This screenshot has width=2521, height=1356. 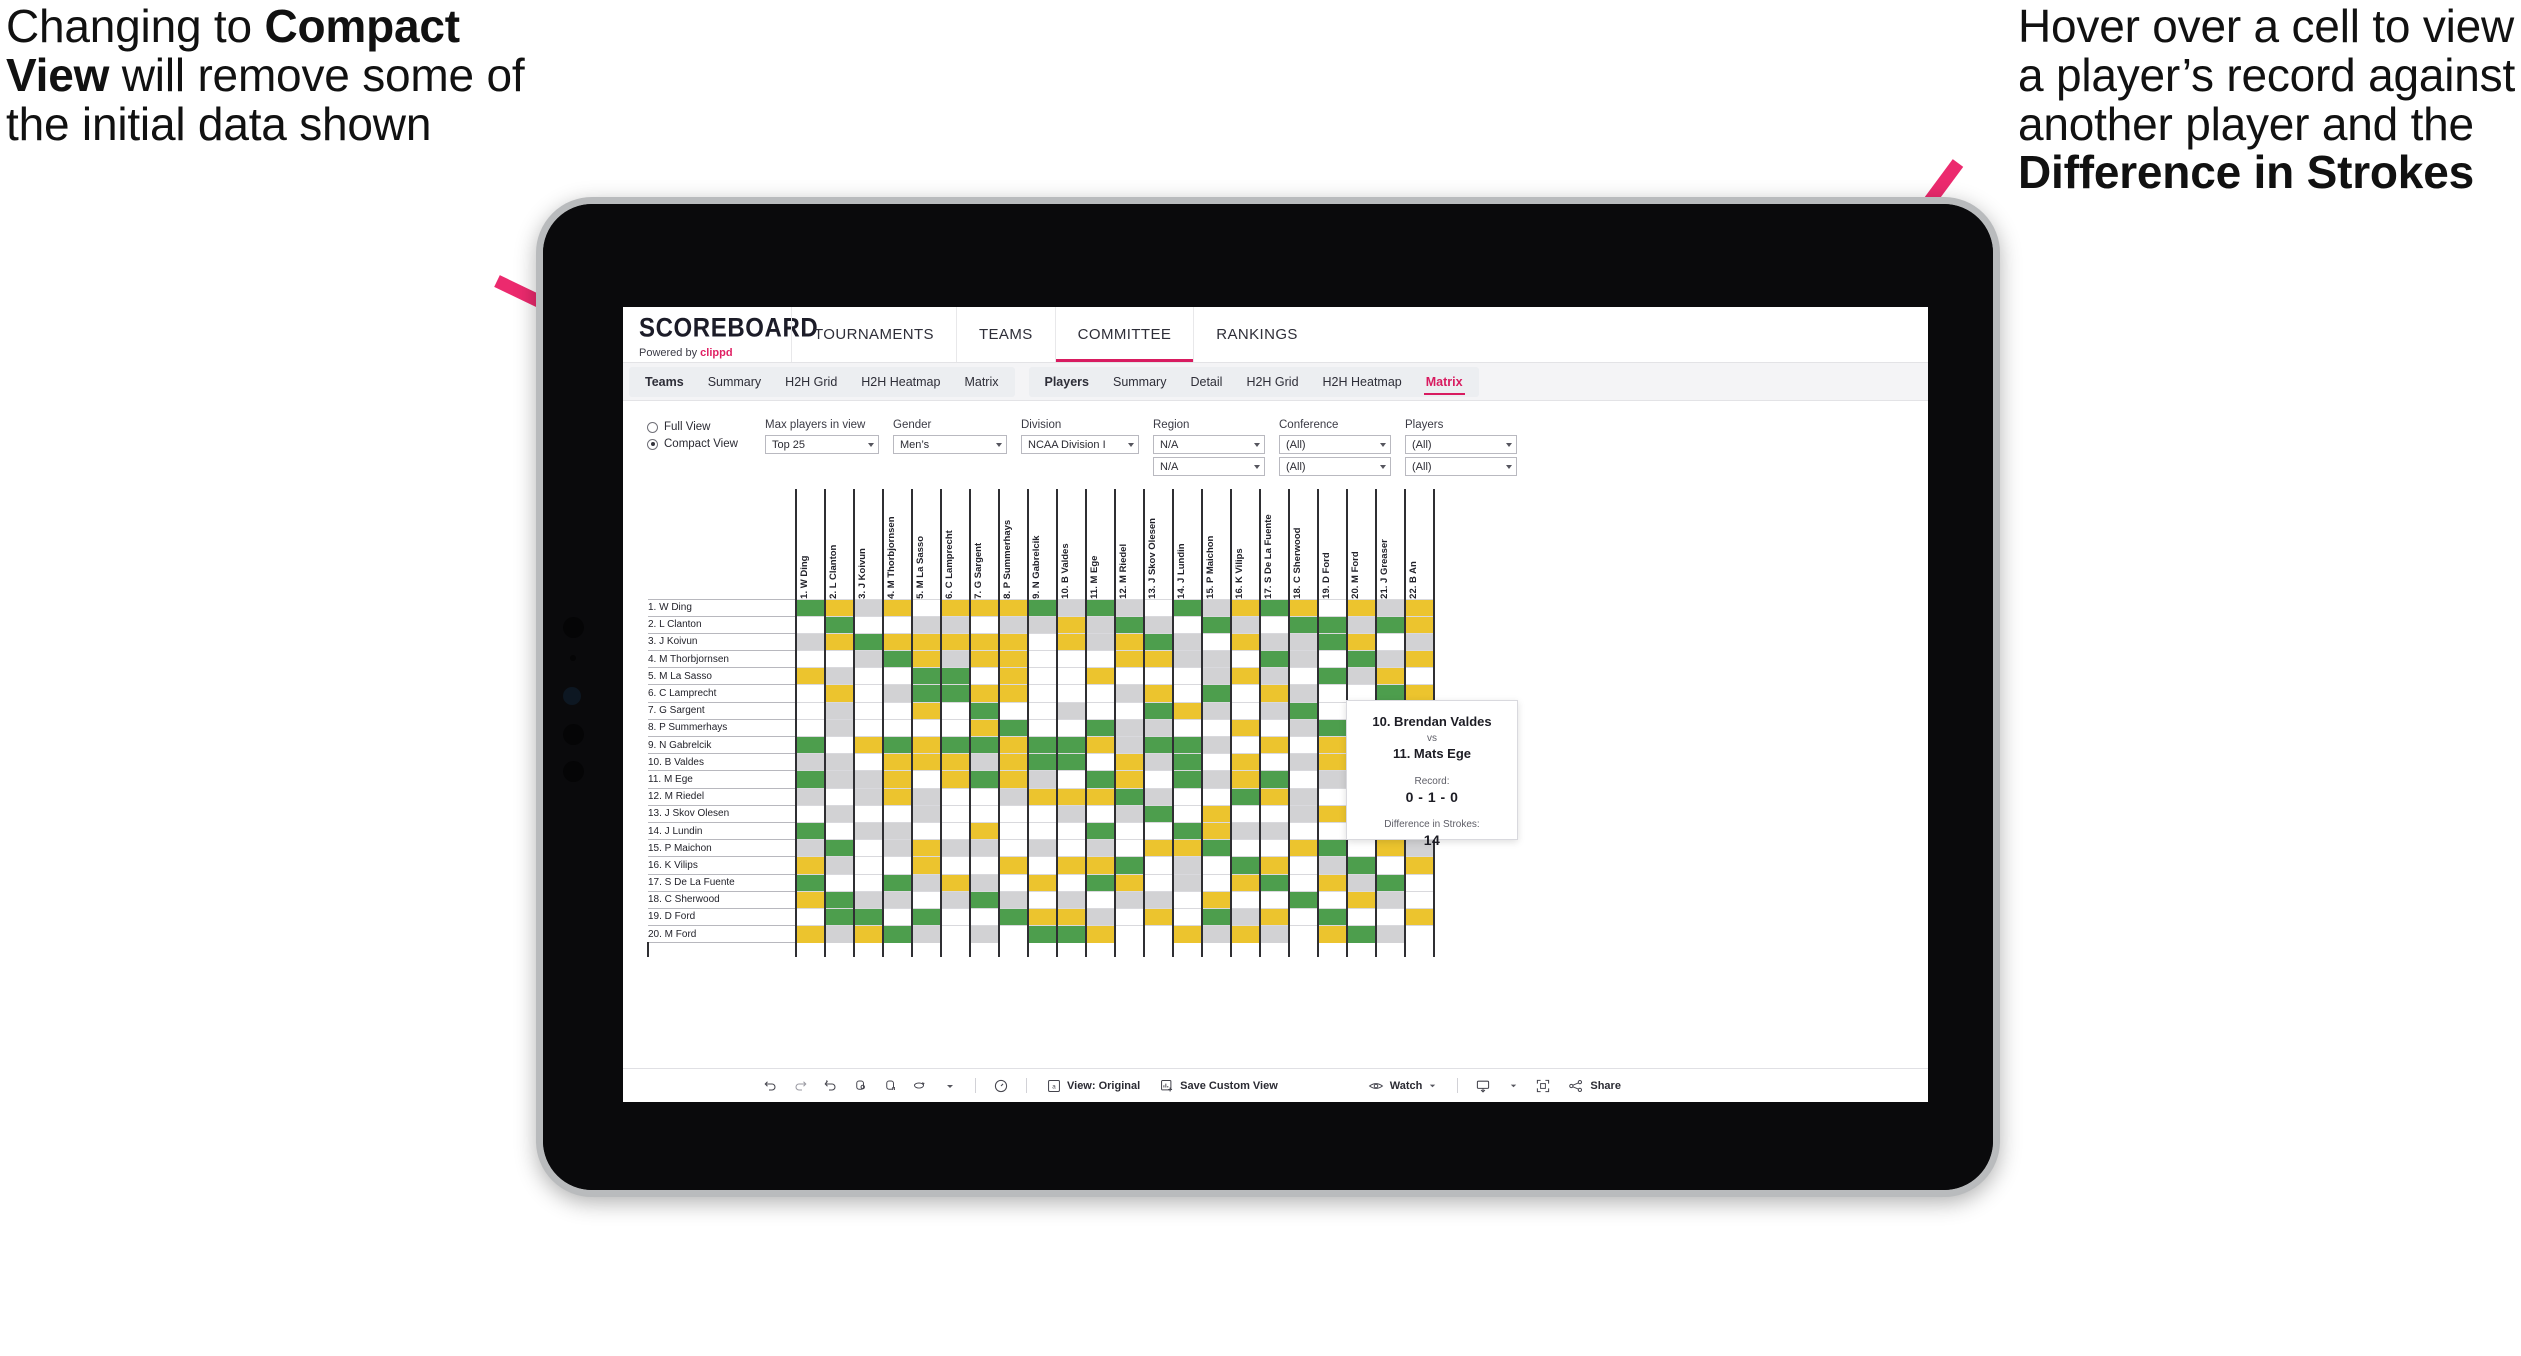 I want to click on select-division: NCAA Division I, so click(x=1080, y=444).